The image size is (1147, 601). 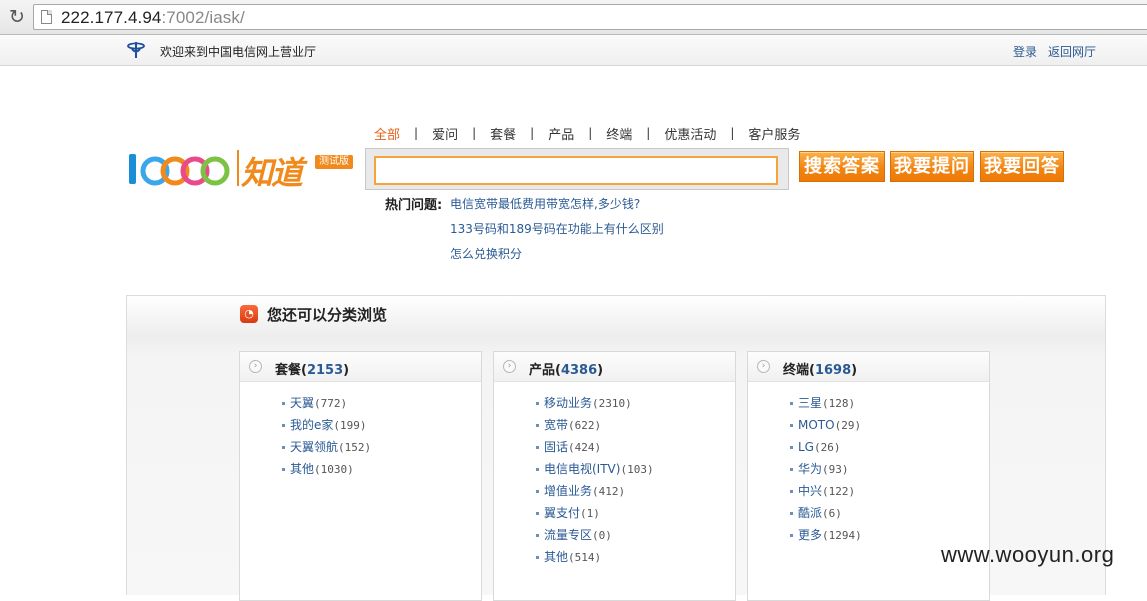 I want to click on item-count: (0), so click(x=602, y=535).